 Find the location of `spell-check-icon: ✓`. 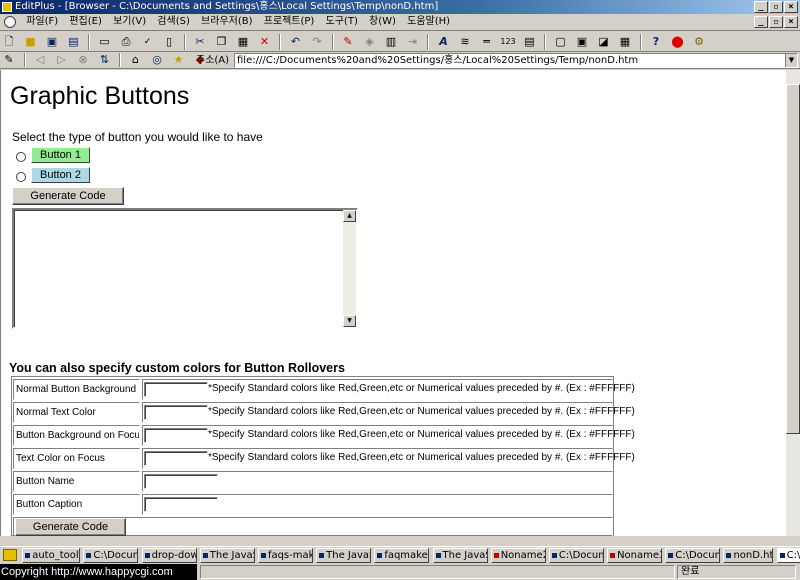

spell-check-icon: ✓ is located at coordinates (148, 42).